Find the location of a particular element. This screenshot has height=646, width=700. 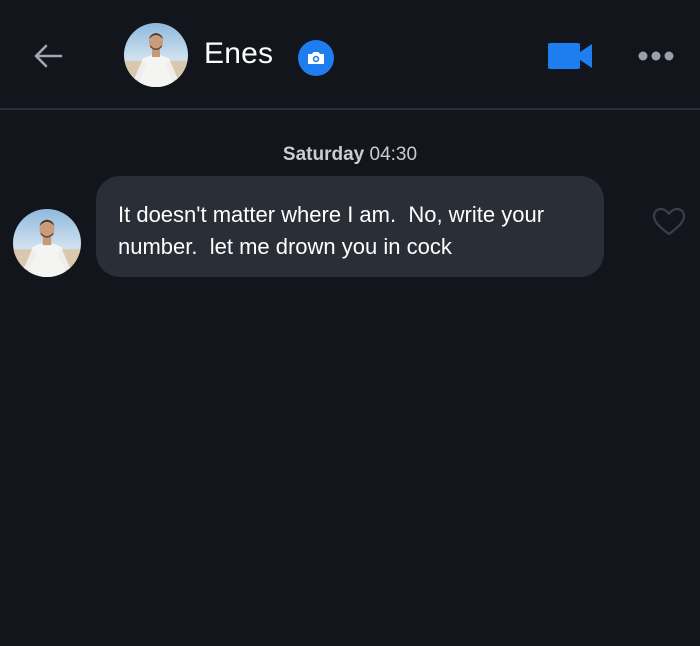

more-horizontal-icon is located at coordinates (656, 56).